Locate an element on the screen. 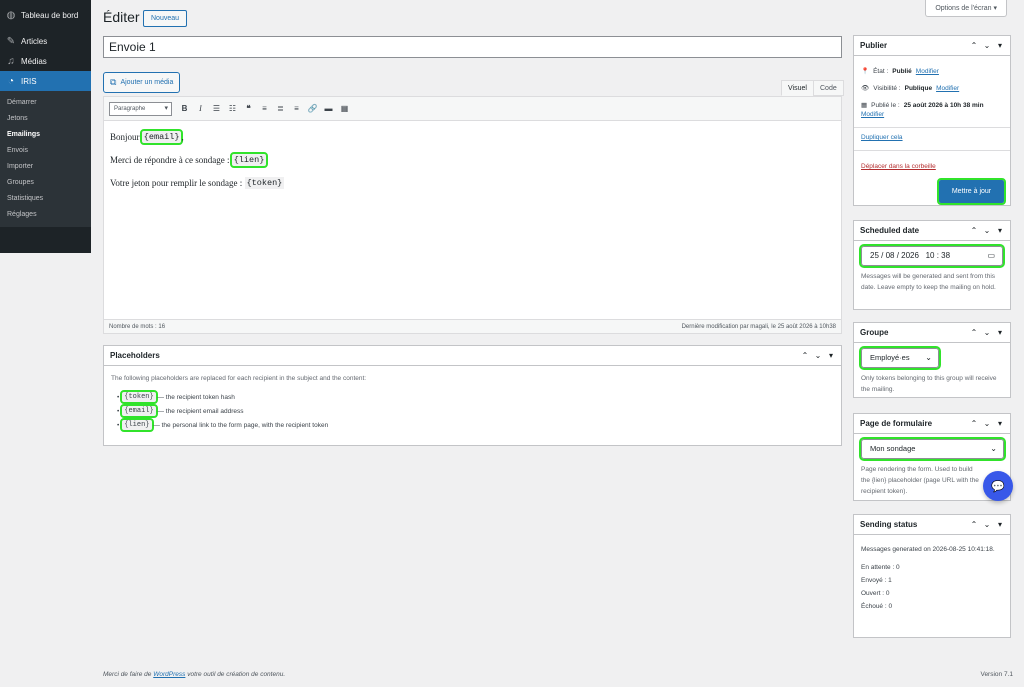  duplicate-link: Dupliquer cela is located at coordinates (882, 137).